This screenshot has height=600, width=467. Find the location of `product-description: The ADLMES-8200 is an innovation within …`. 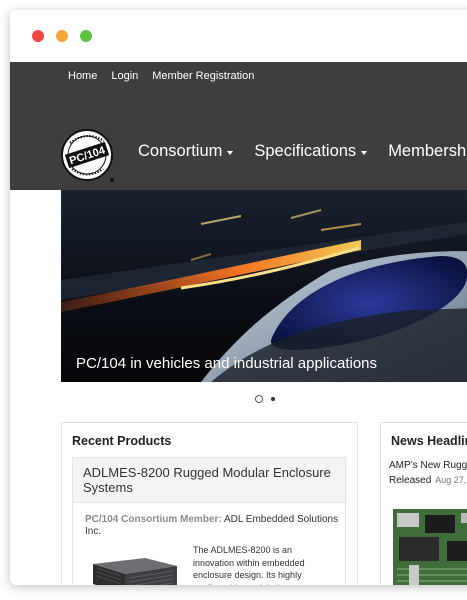

product-description: The ADLMES-8200 is an innovation within … is located at coordinates (249, 565).